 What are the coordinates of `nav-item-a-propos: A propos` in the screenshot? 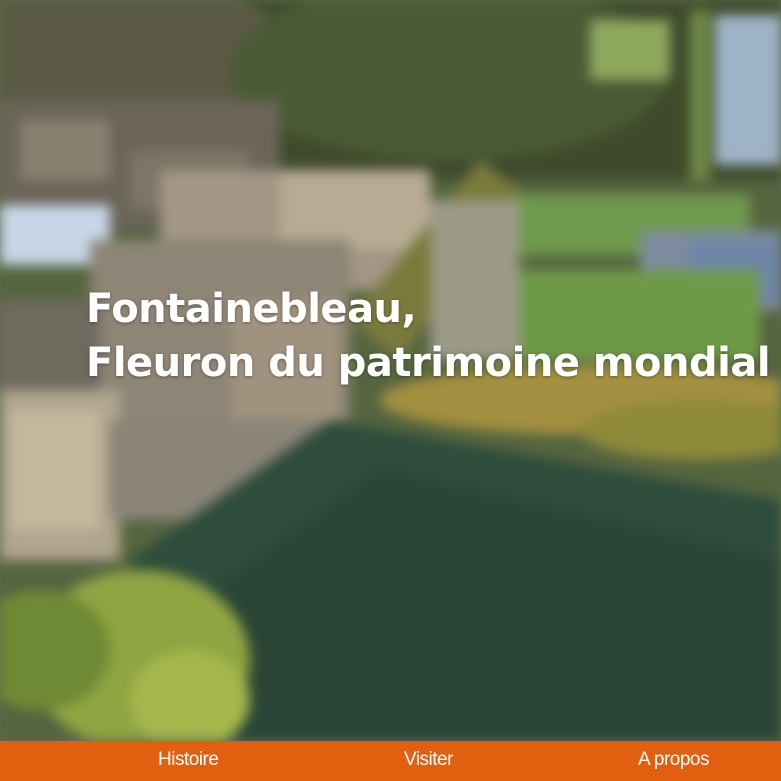 It's located at (674, 761).